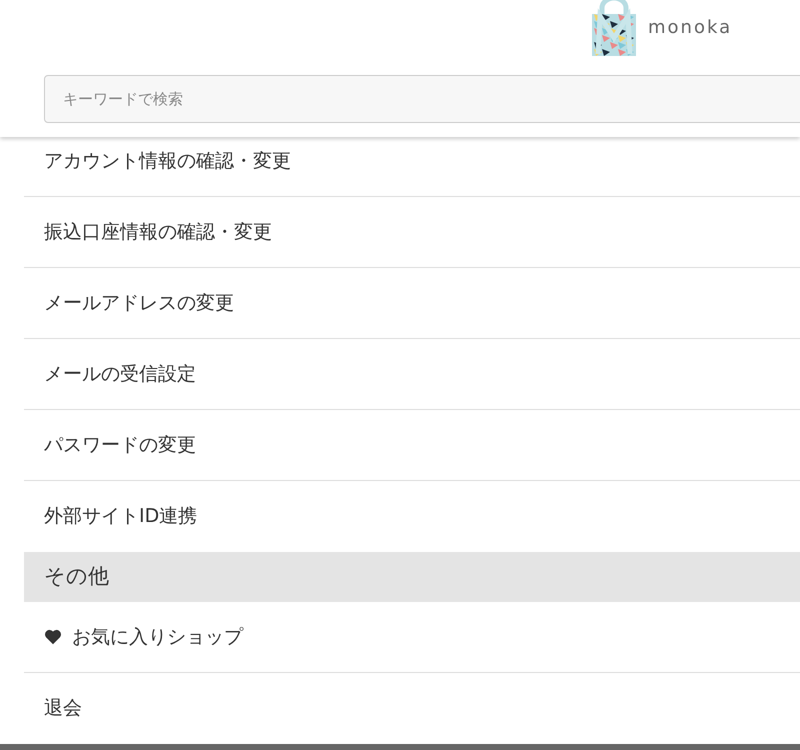 This screenshot has height=750, width=800. I want to click on menu-item: メールアドレスの変更, so click(412, 303).